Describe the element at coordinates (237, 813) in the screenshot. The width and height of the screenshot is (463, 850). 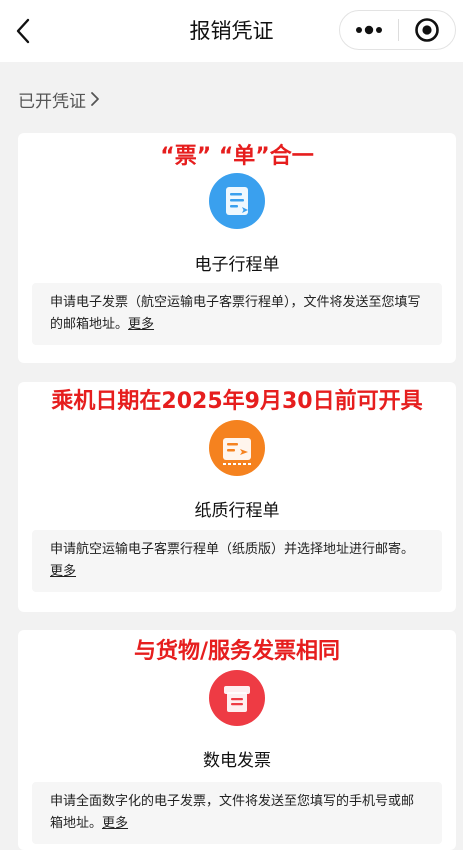
I see `card-description: 申请全面数字化的电子发票，文件将发送至您填写的手机号或邮箱地址。更多` at that location.